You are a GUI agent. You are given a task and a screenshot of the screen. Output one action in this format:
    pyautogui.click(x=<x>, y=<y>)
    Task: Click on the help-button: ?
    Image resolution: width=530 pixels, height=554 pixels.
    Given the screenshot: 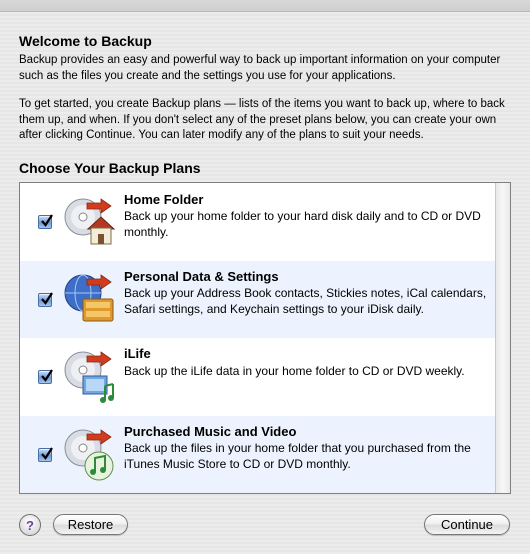 What is the action you would take?
    pyautogui.click(x=30, y=525)
    